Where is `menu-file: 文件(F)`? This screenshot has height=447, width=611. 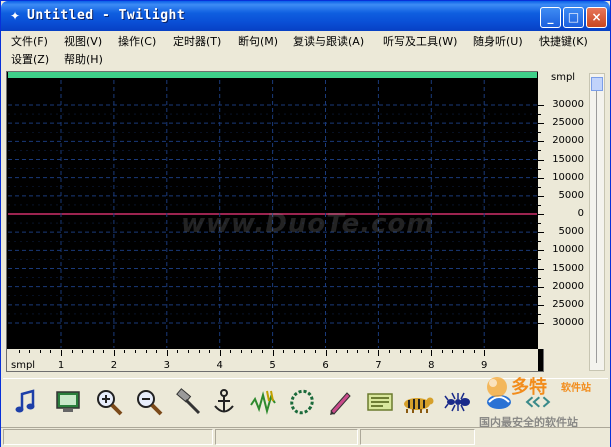
menu-file: 文件(F) is located at coordinates (29, 41).